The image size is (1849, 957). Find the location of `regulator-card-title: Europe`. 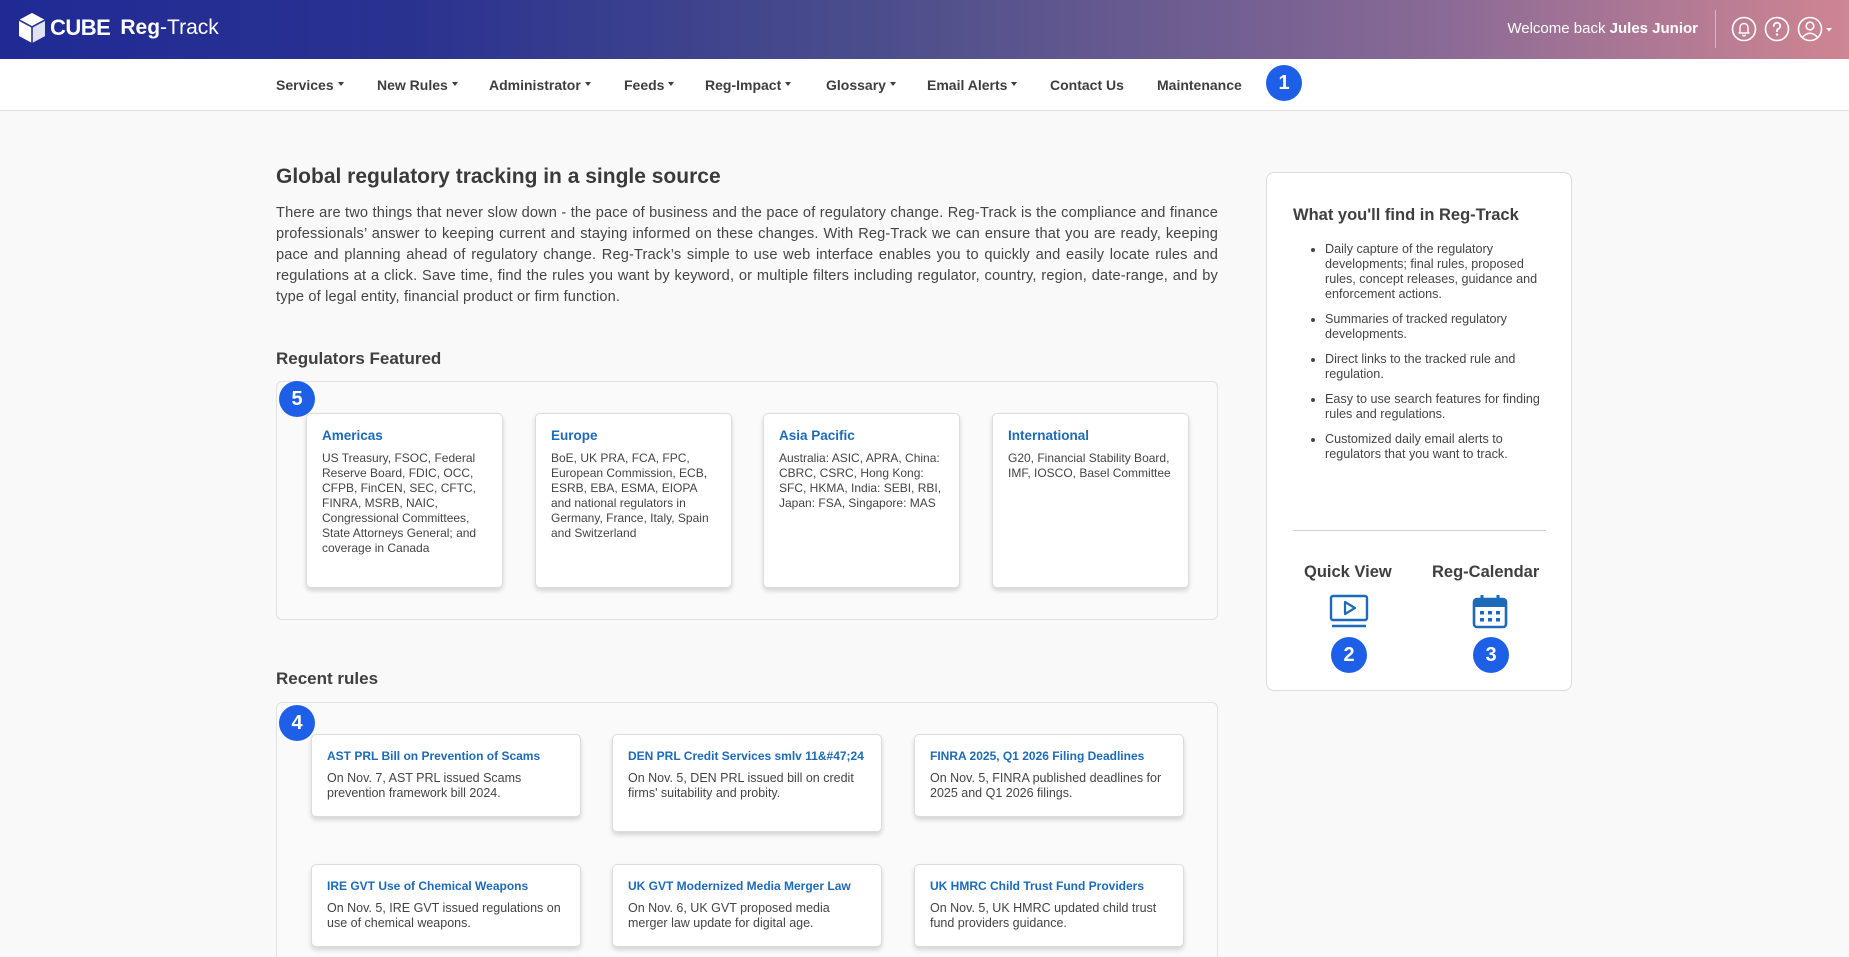

regulator-card-title: Europe is located at coordinates (633, 435).